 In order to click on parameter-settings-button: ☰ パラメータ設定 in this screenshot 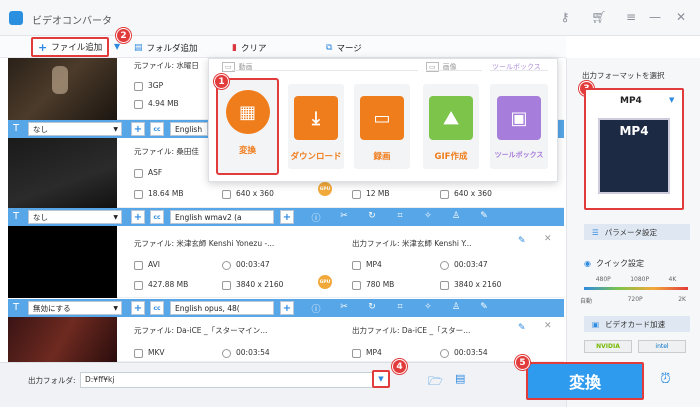, I will do `click(637, 232)`.